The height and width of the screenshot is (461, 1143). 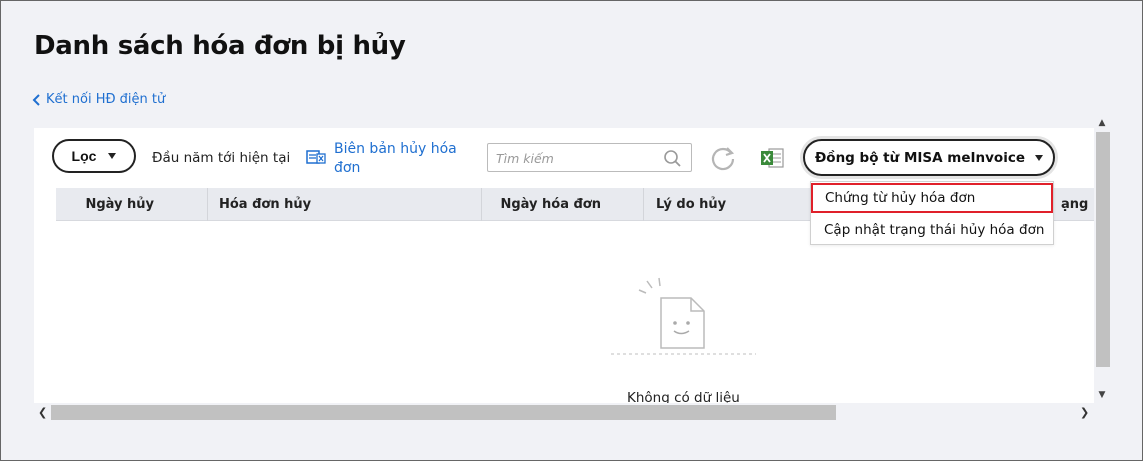 What do you see at coordinates (1102, 395) in the screenshot?
I see `scroll-down-icon: ▼` at bounding box center [1102, 395].